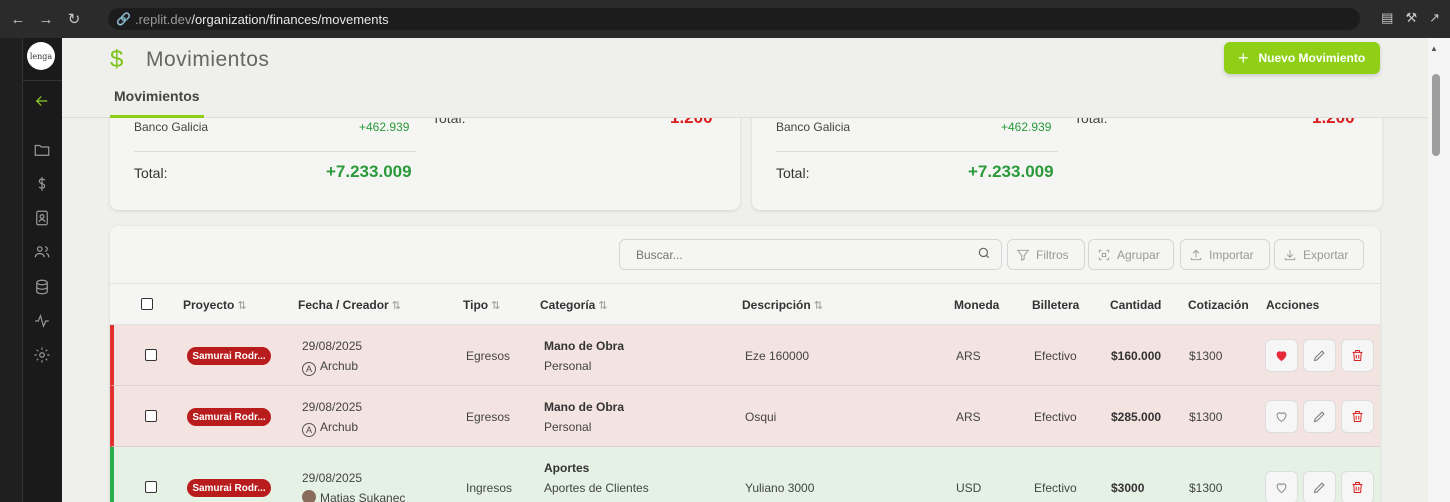 This screenshot has width=1450, height=502. I want to click on trash-icon, so click(1357, 355).